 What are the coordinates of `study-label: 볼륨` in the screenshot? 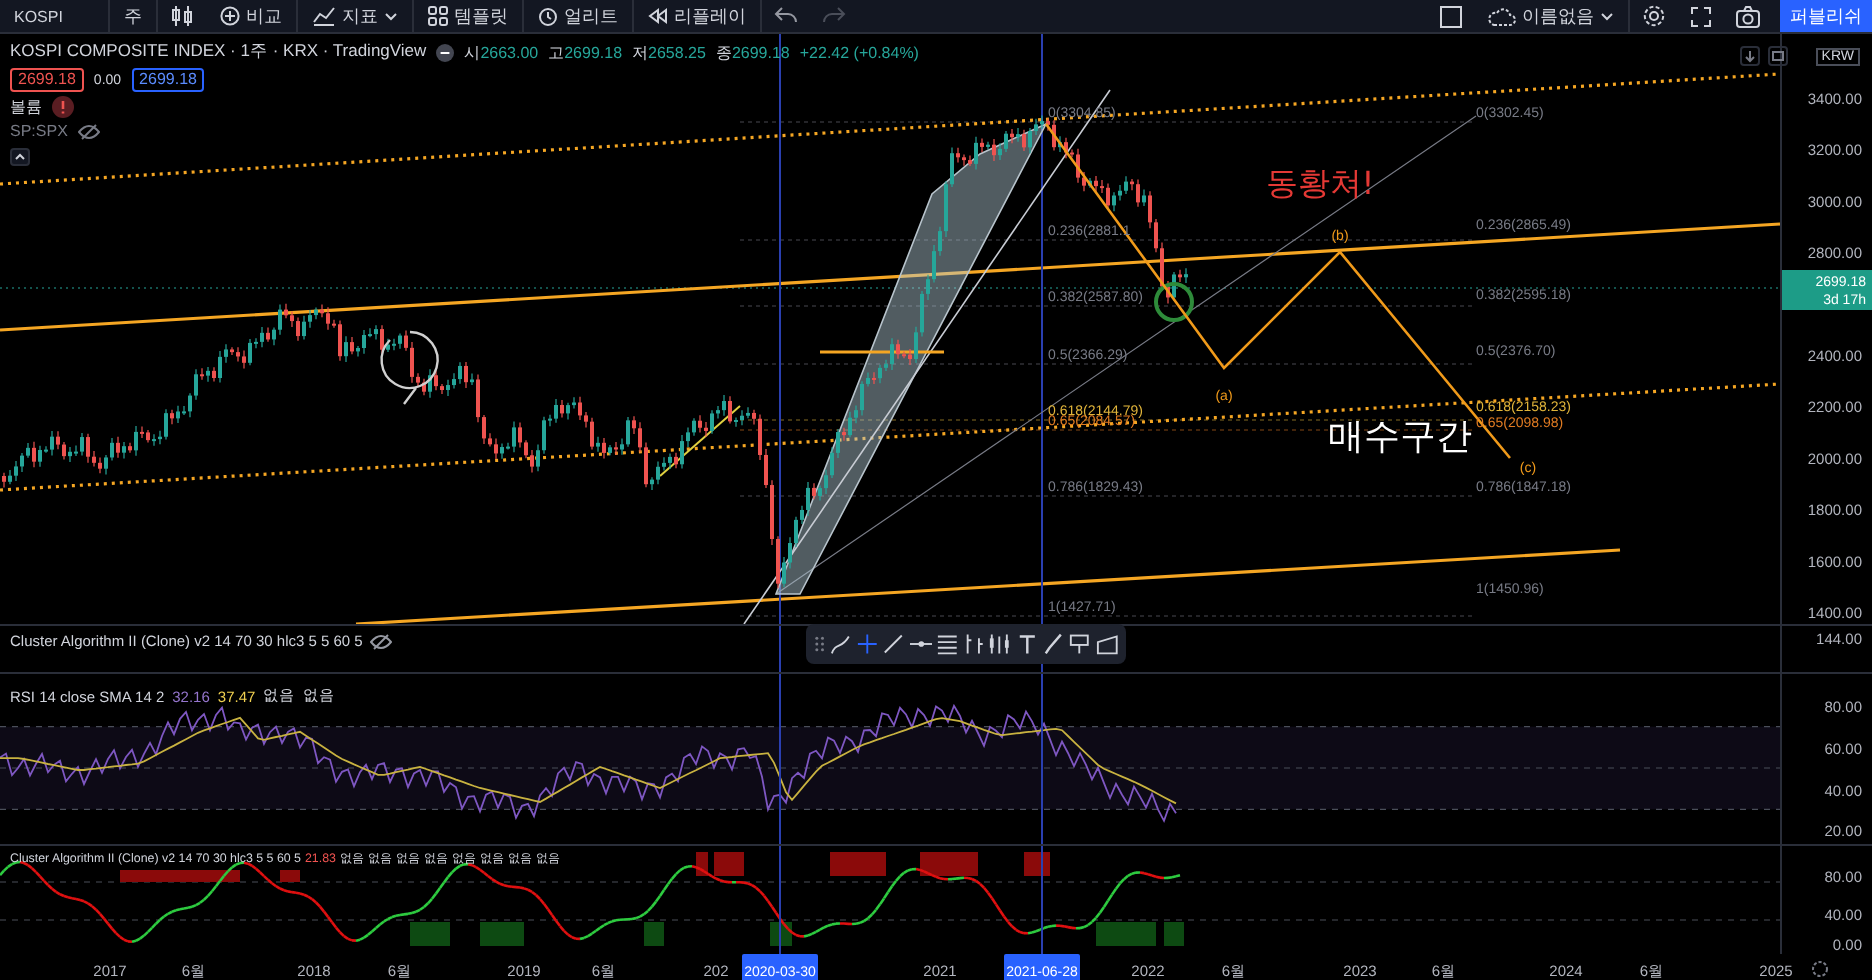 It's located at (26, 107).